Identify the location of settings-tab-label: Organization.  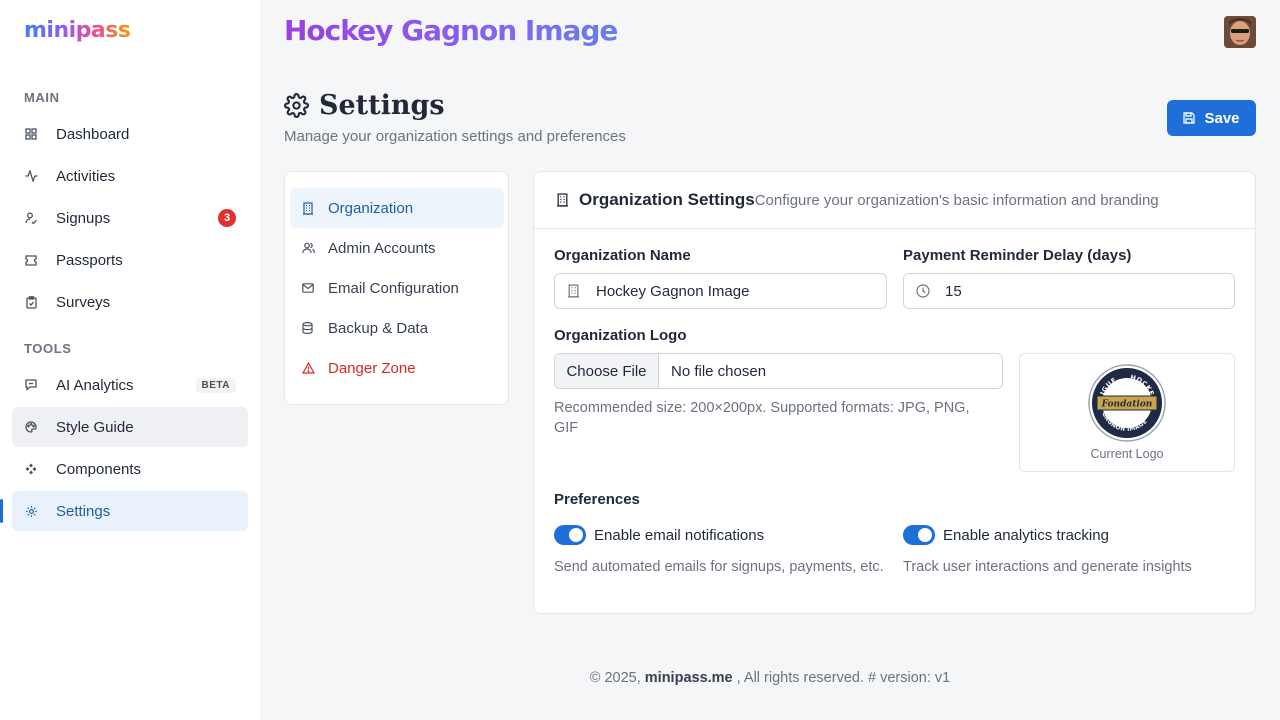
(371, 208).